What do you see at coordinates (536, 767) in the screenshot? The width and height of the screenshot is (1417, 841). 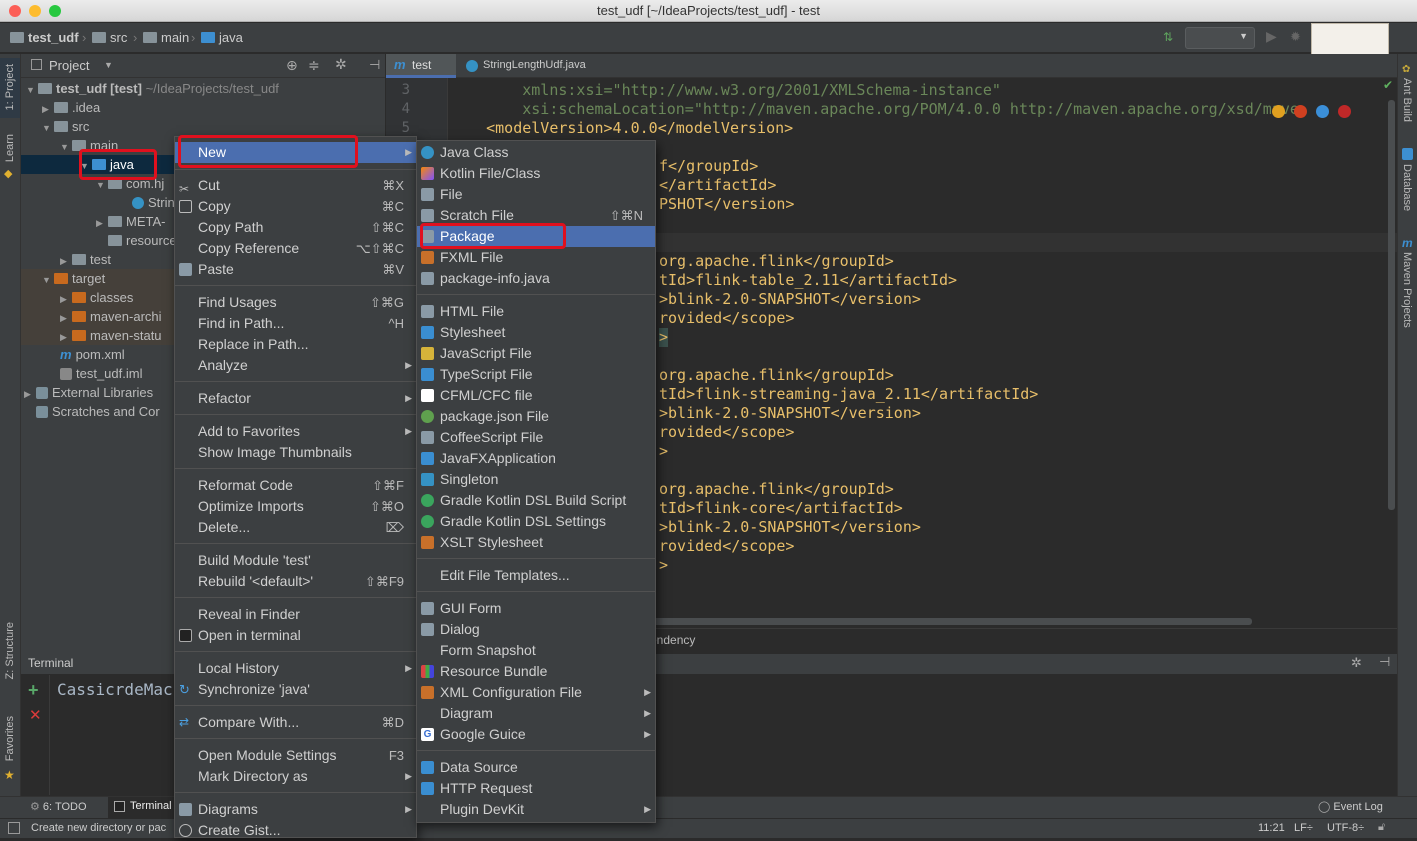 I see `submenu-item-data-source: Data Source` at bounding box center [536, 767].